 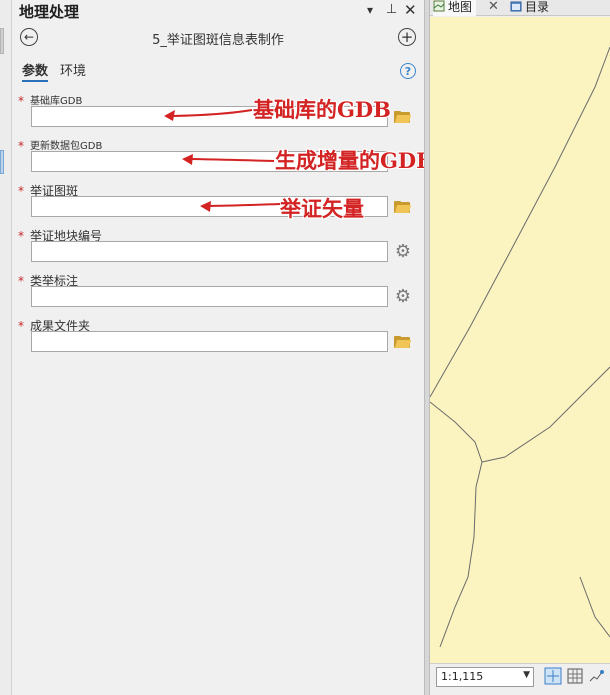 I want to click on tab-catalog: 目录, so click(x=529, y=8).